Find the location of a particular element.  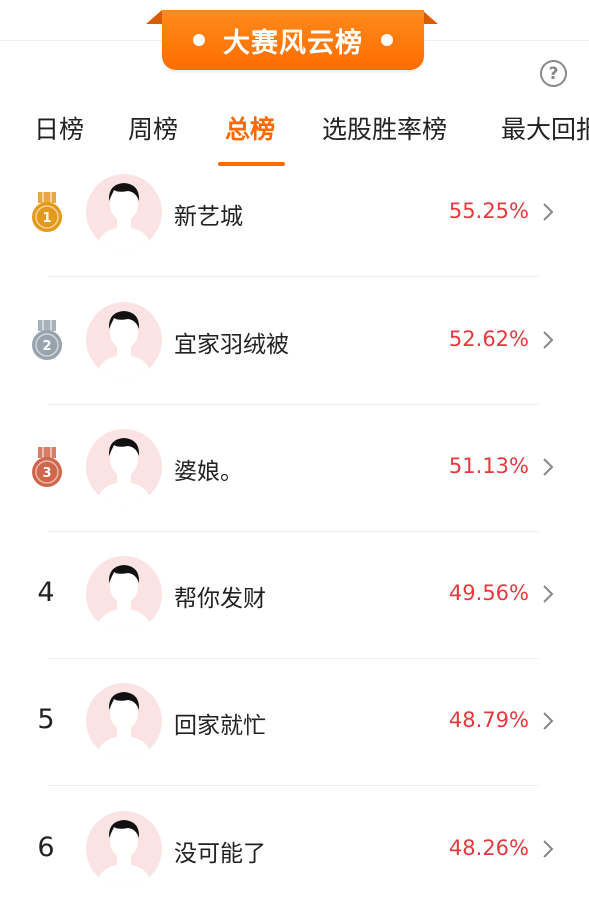

win-rate: 49.56% is located at coordinates (488, 593).